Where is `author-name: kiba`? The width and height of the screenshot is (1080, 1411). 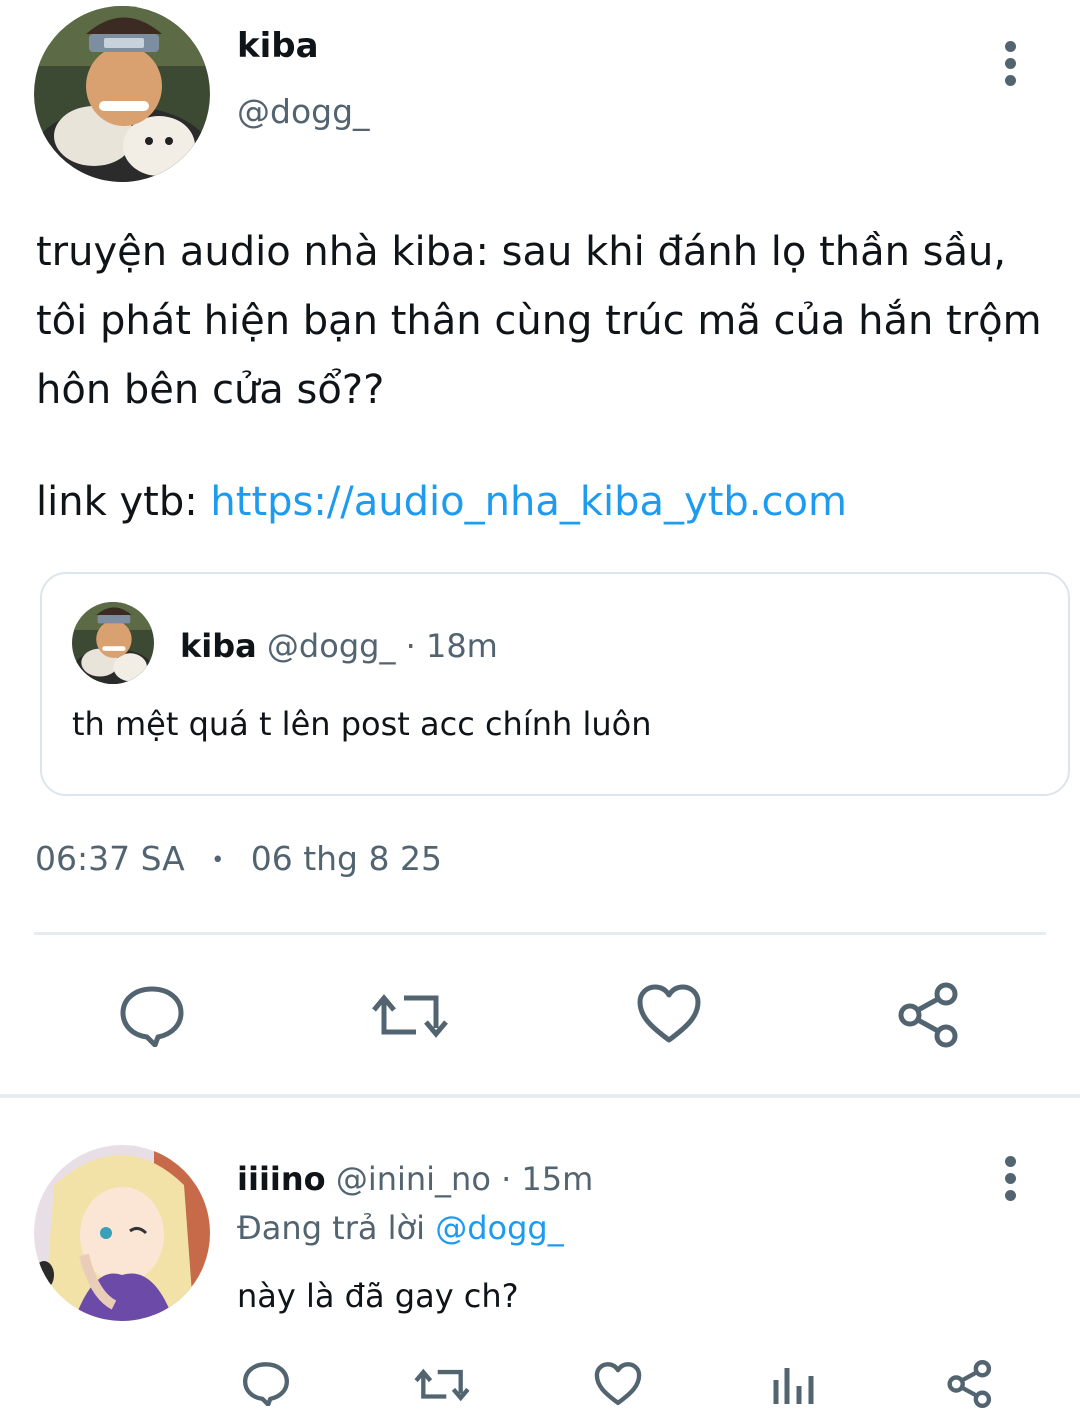 author-name: kiba is located at coordinates (278, 46).